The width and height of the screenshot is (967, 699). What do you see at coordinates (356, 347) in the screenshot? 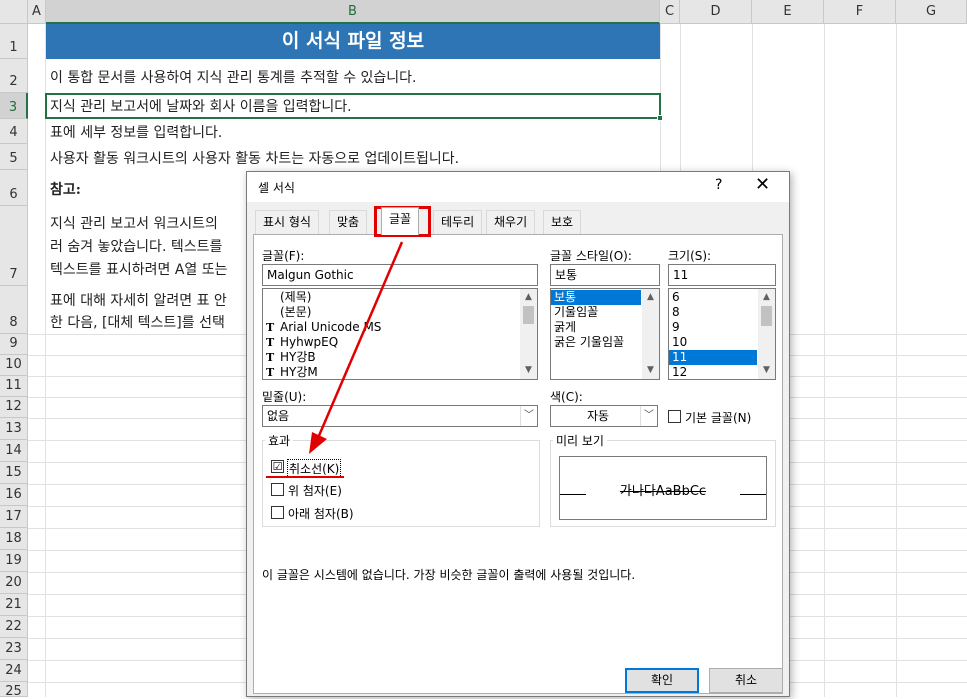
I see `annotation-arrow` at bounding box center [356, 347].